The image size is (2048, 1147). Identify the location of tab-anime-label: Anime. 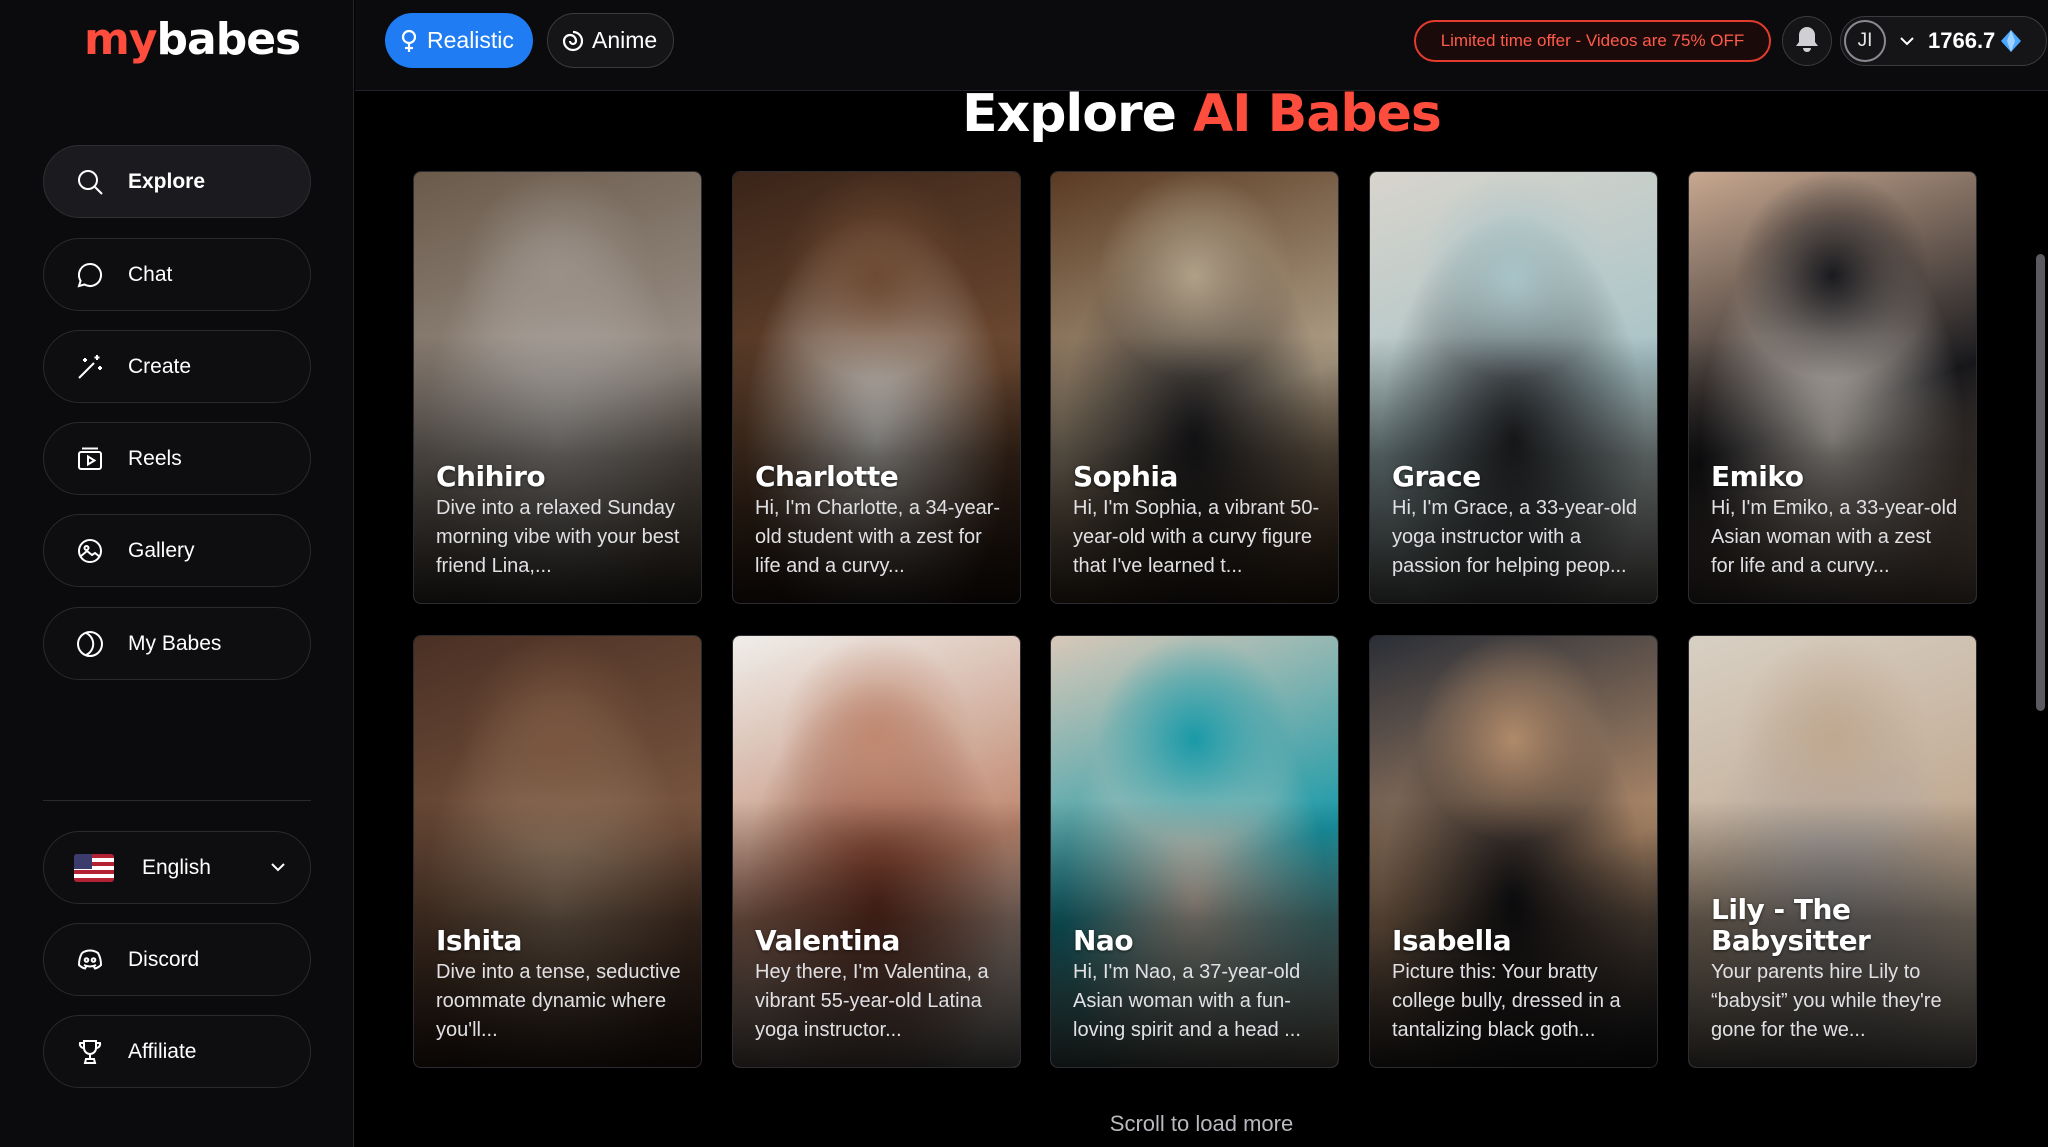
(625, 40).